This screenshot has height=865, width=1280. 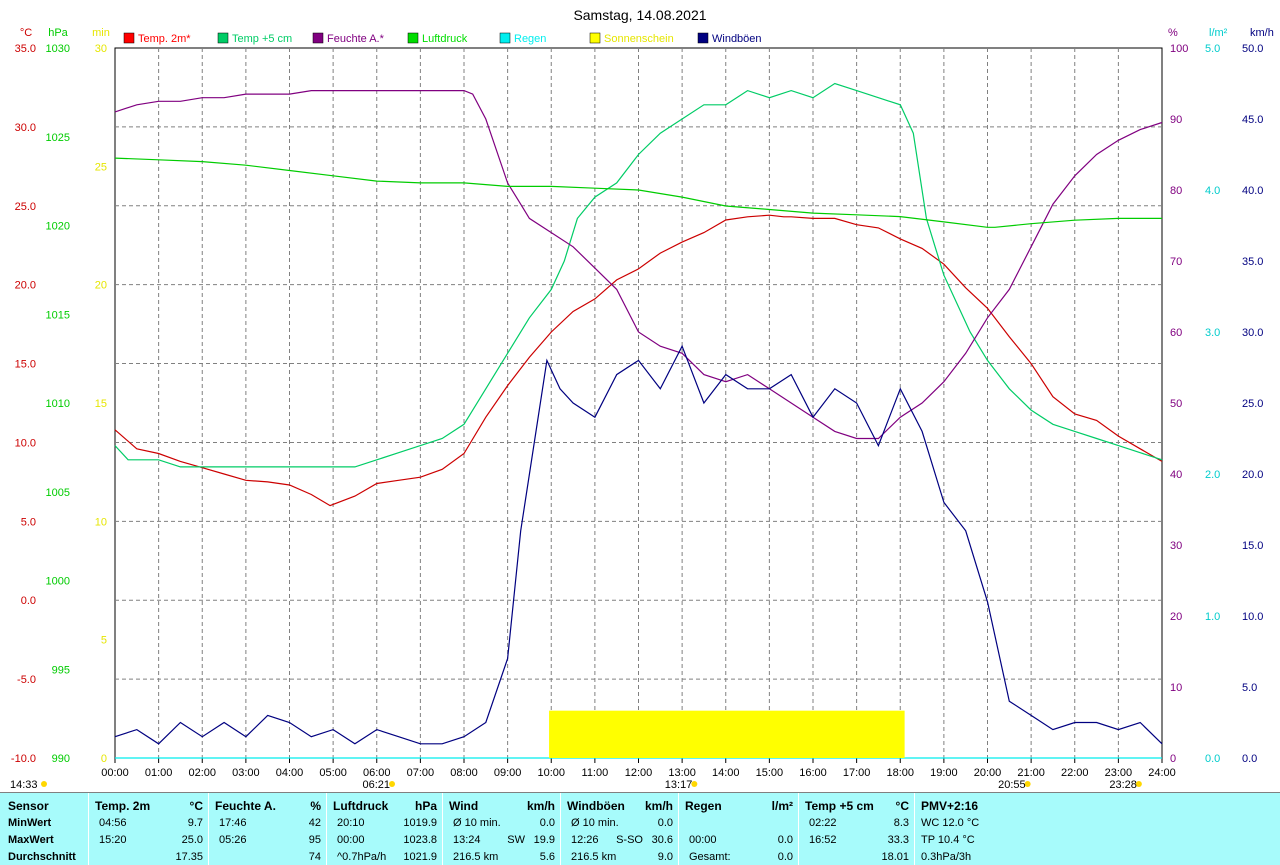 What do you see at coordinates (25, 365) in the screenshot?
I see `y-tick-label-temp: 15.0` at bounding box center [25, 365].